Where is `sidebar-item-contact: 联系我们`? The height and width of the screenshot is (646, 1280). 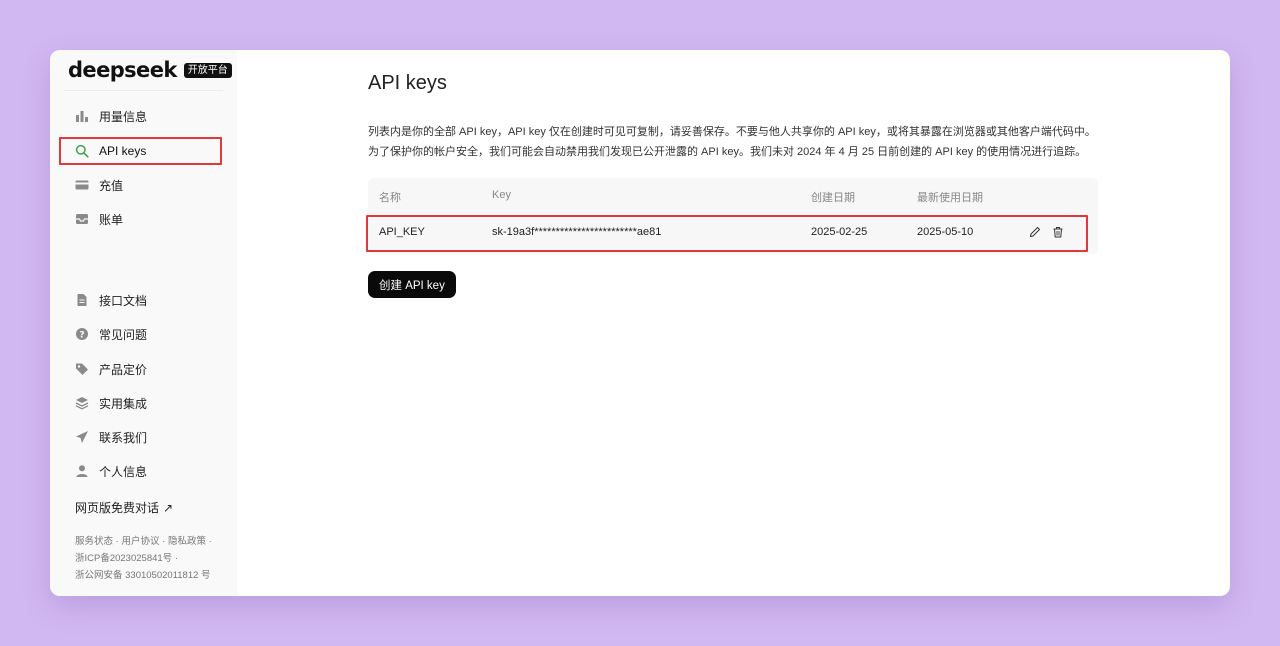
sidebar-item-contact: 联系我们 is located at coordinates (141, 437).